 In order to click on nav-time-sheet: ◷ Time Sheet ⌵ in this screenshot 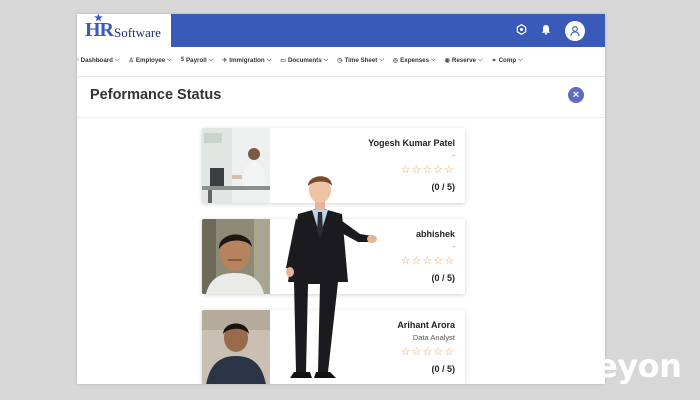, I will do `click(360, 60)`.